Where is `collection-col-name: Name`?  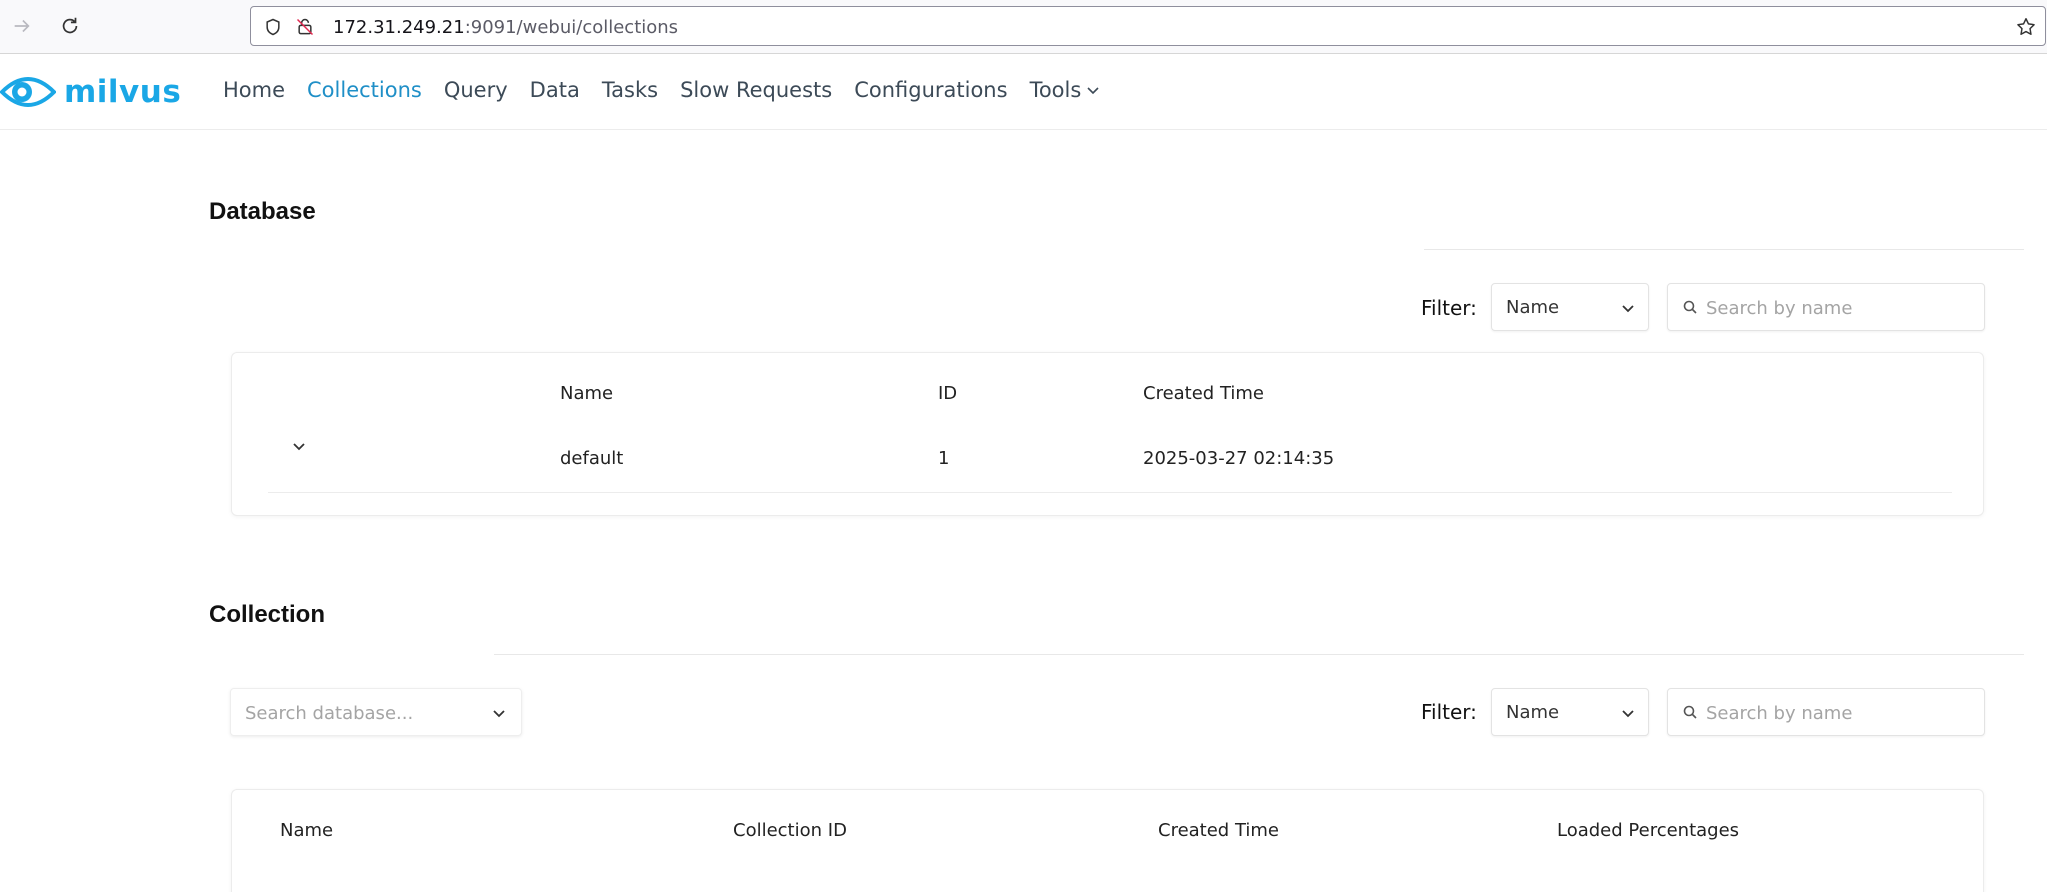
collection-col-name: Name is located at coordinates (306, 830).